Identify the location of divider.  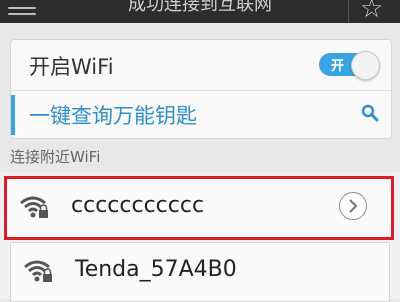
(348, 11).